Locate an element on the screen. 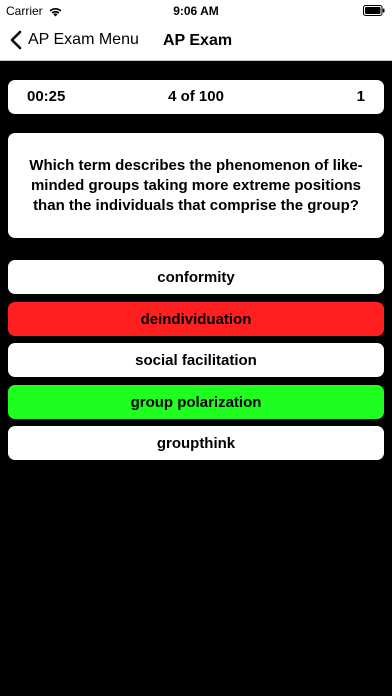  answer-option-groupthink: groupthink is located at coordinates (196, 443).